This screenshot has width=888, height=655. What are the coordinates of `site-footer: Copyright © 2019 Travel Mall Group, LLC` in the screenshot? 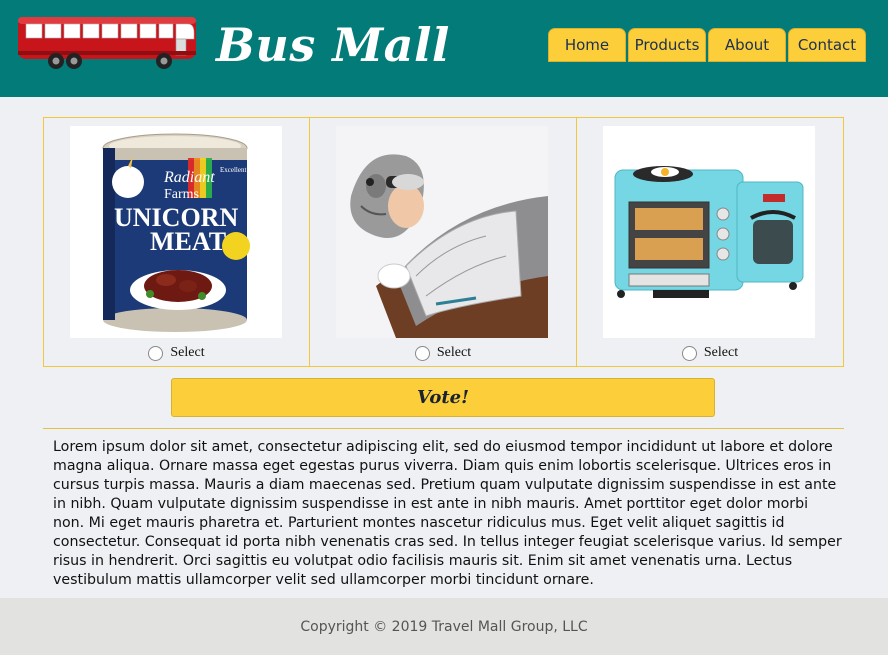 It's located at (444, 626).